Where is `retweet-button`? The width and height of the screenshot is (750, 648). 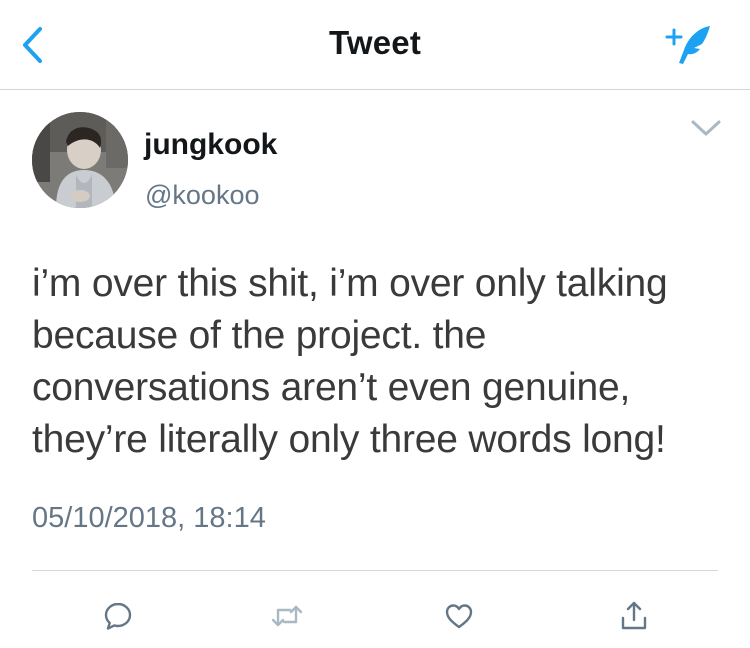 retweet-button is located at coordinates (287, 616).